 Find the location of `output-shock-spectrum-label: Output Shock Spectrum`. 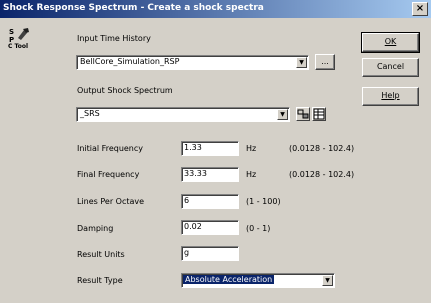

output-shock-spectrum-label: Output Shock Spectrum is located at coordinates (125, 90).